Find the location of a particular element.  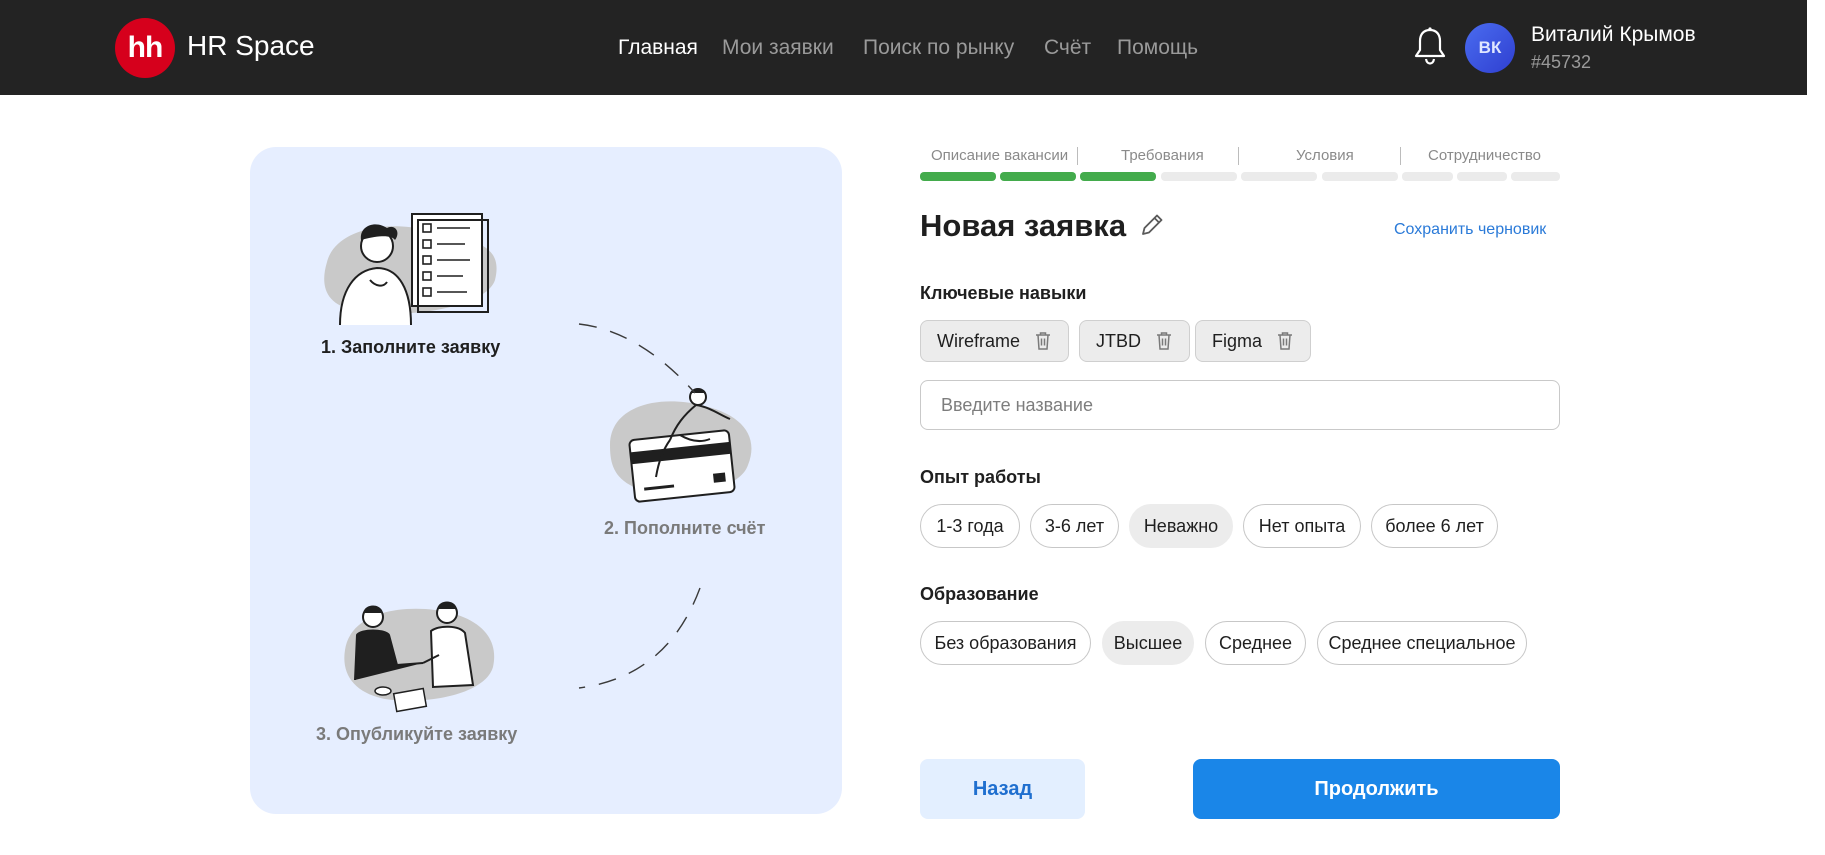

nav-market-search: Поиск по рынку is located at coordinates (938, 48).